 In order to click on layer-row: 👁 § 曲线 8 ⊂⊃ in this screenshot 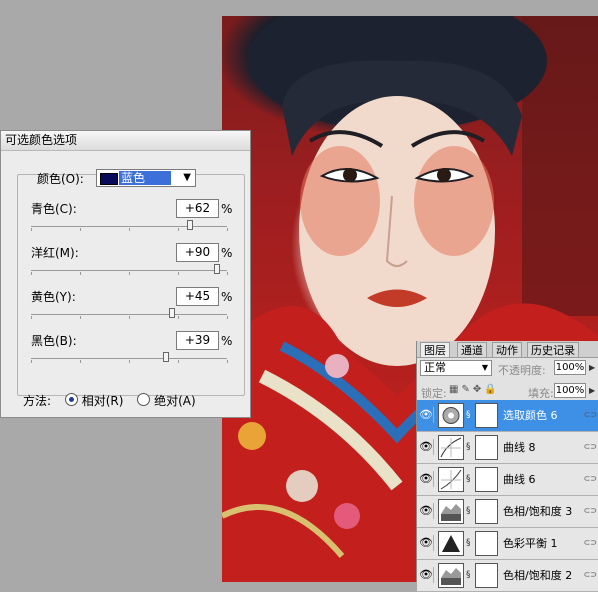, I will do `click(507, 448)`.